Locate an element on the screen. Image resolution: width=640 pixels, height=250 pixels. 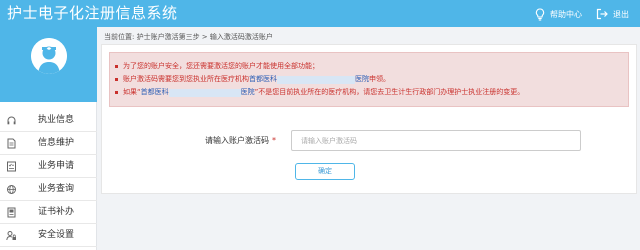
notice-line-3-end: ”不是您目前执业所在的医疗机构，请您去卫生计生行政部门办理护士执业注册的变更。 is located at coordinates (389, 92).